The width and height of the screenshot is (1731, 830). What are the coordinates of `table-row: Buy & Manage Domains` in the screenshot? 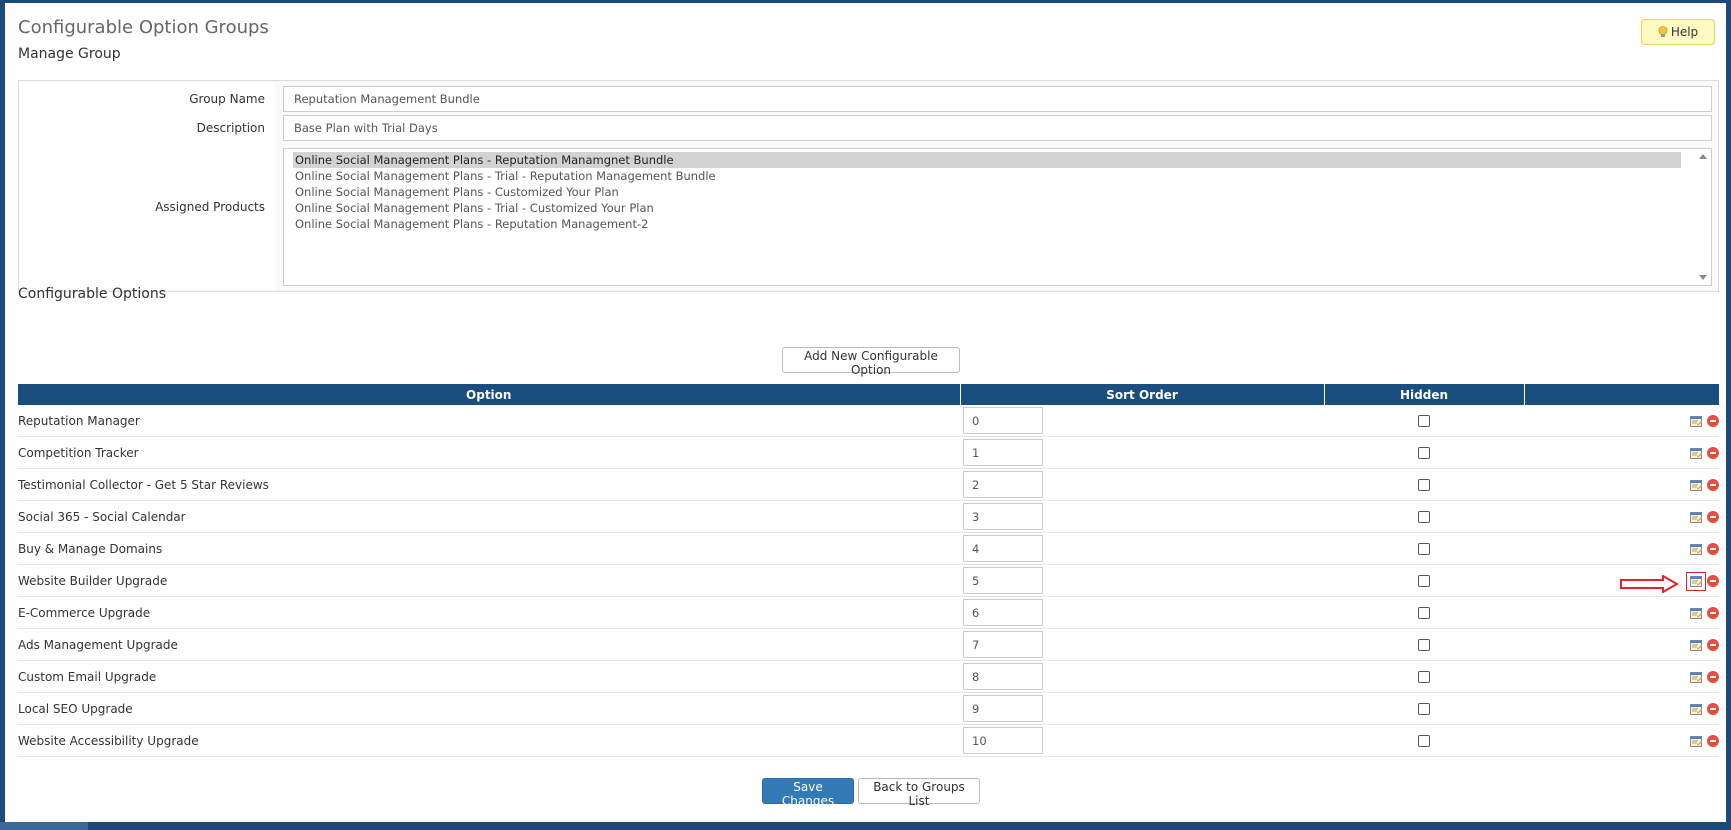 It's located at (868, 548).